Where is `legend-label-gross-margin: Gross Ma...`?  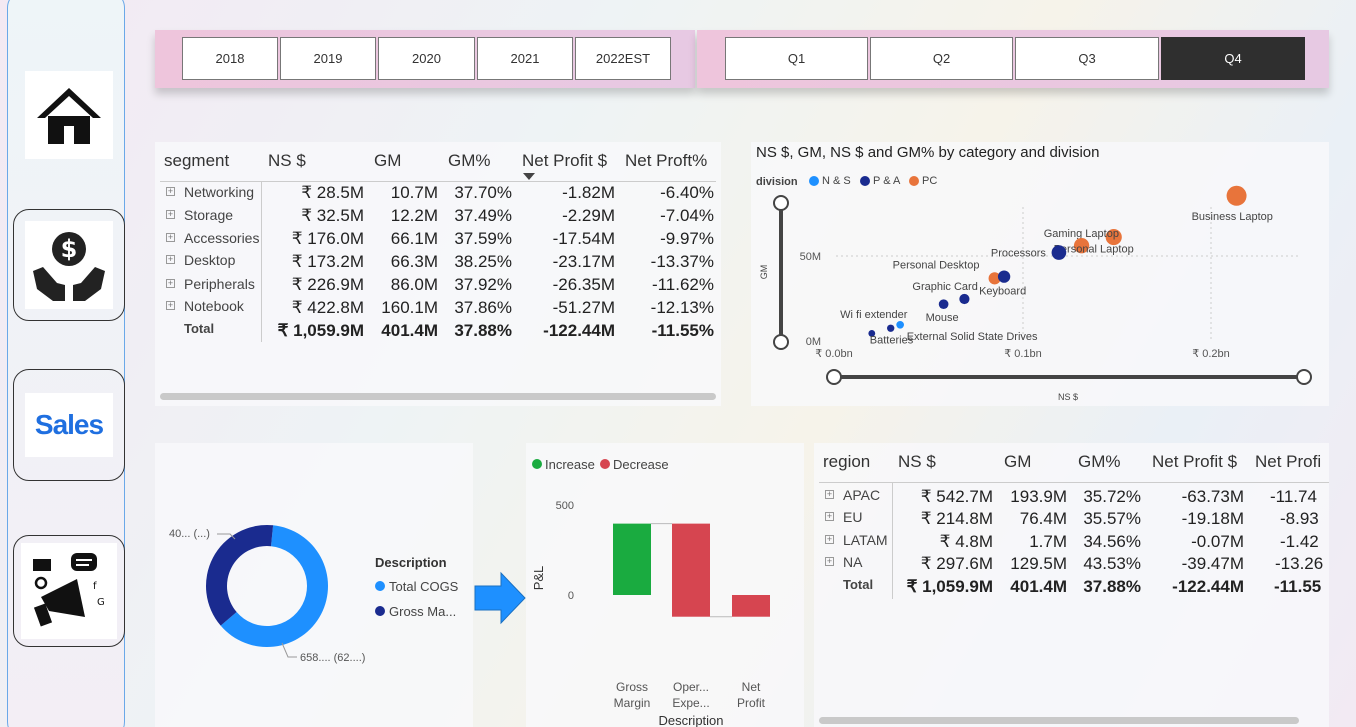
legend-label-gross-margin: Gross Ma... is located at coordinates (422, 611).